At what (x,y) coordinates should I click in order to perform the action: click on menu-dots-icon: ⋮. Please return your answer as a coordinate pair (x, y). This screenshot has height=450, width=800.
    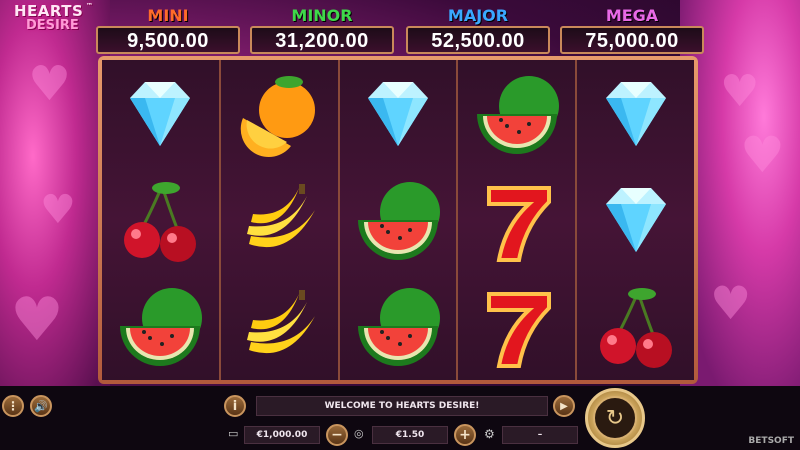
    Looking at the image, I should click on (13, 406).